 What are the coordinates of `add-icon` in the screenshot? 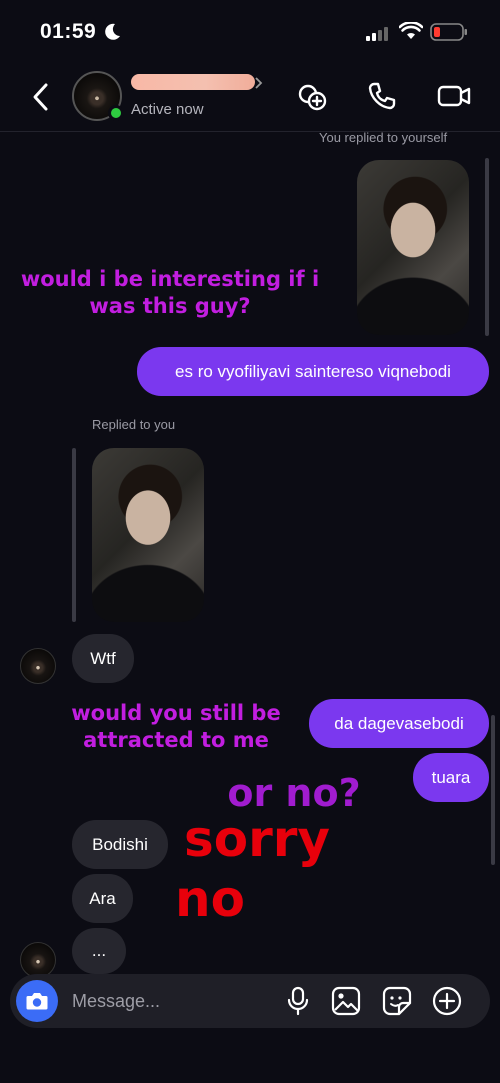 It's located at (447, 1001).